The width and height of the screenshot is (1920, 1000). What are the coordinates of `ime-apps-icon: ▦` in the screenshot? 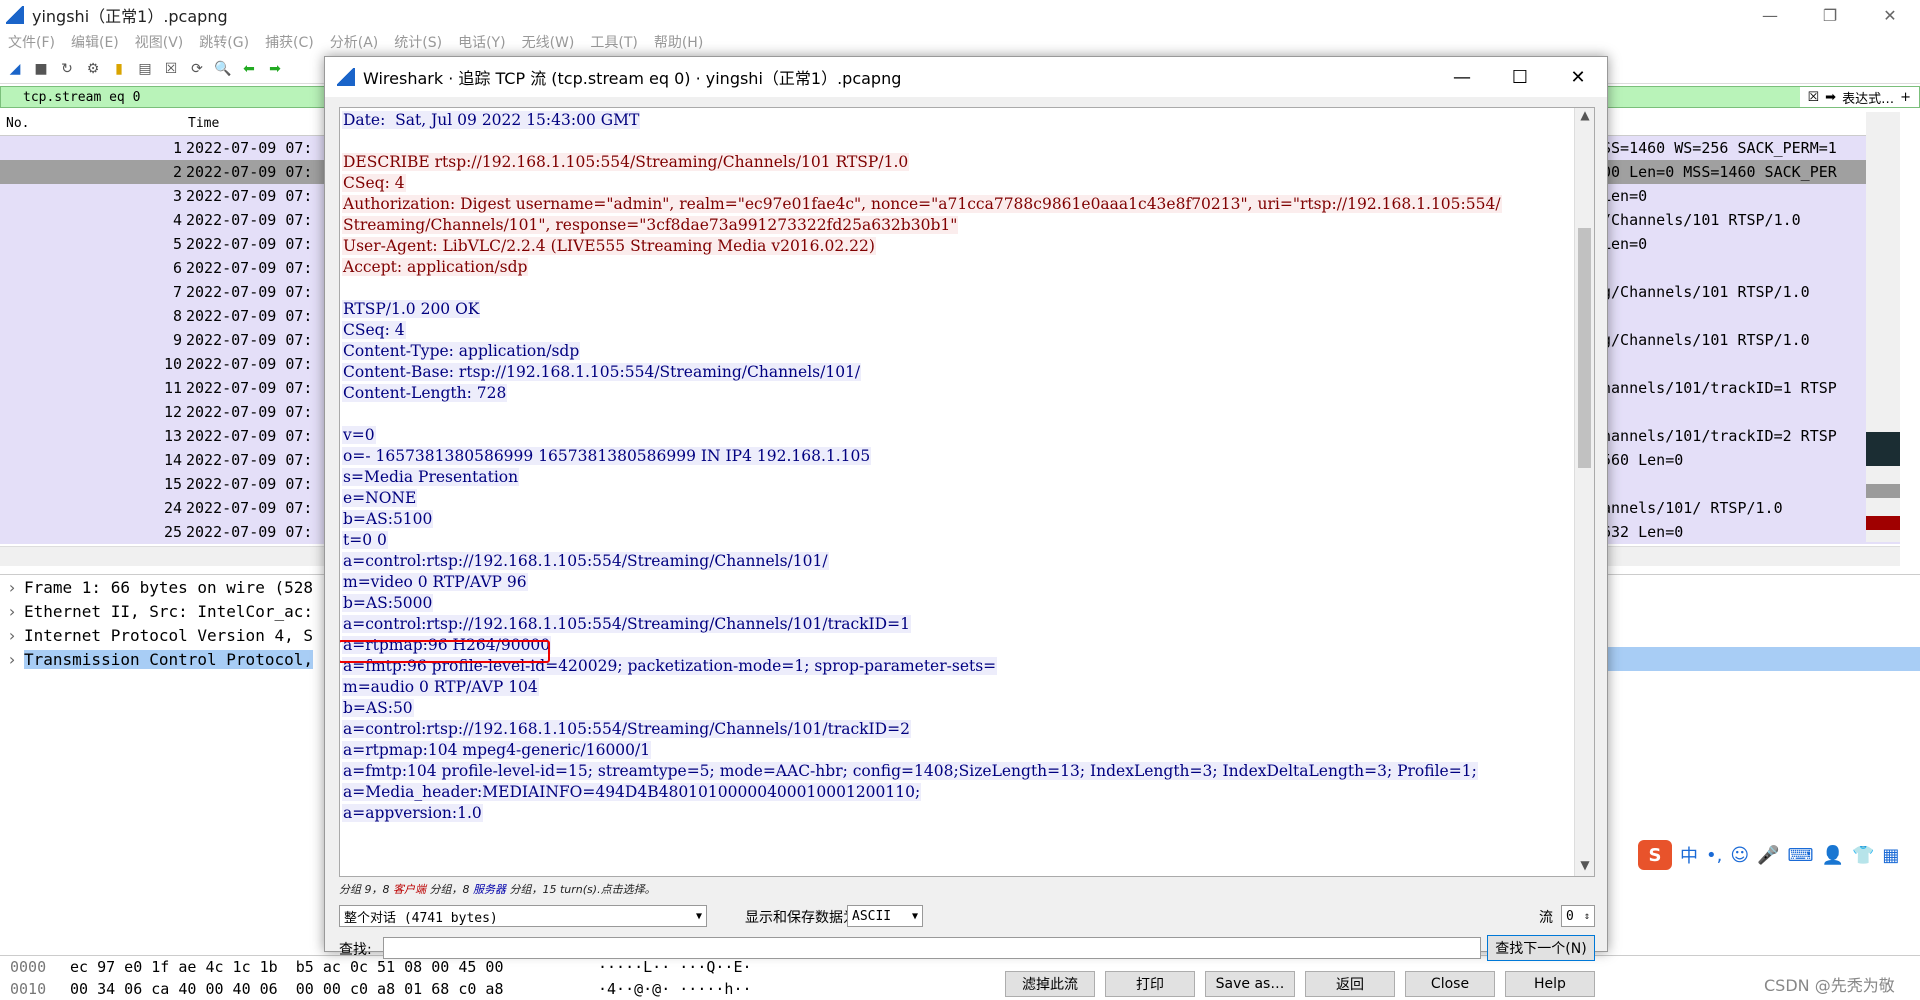 It's located at (1890, 855).